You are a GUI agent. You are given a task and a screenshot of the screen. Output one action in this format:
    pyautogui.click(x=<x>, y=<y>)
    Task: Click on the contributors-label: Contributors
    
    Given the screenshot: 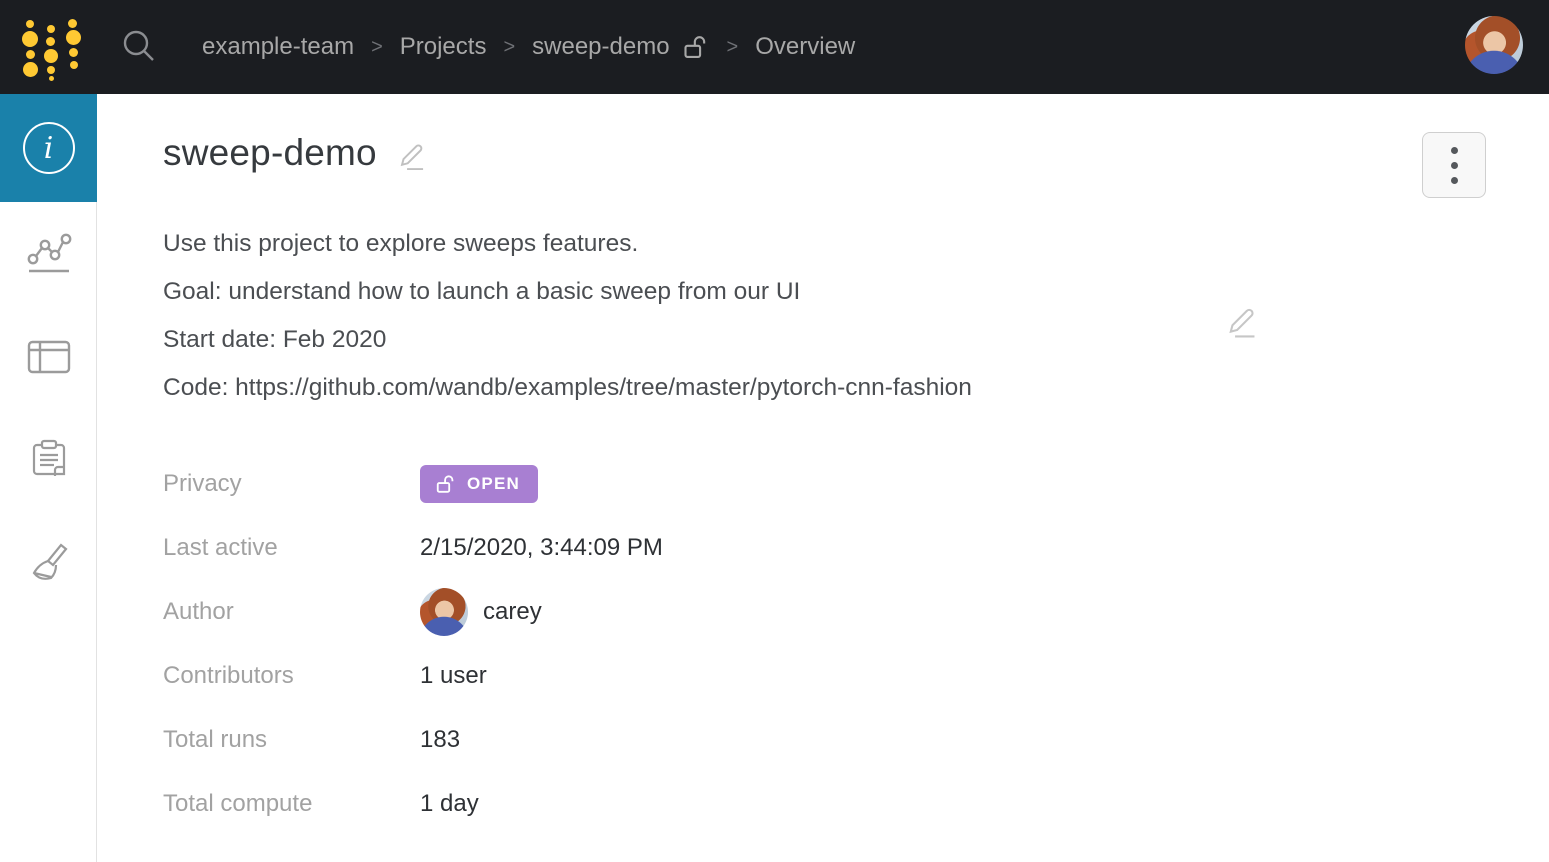 What is the action you would take?
    pyautogui.click(x=228, y=675)
    